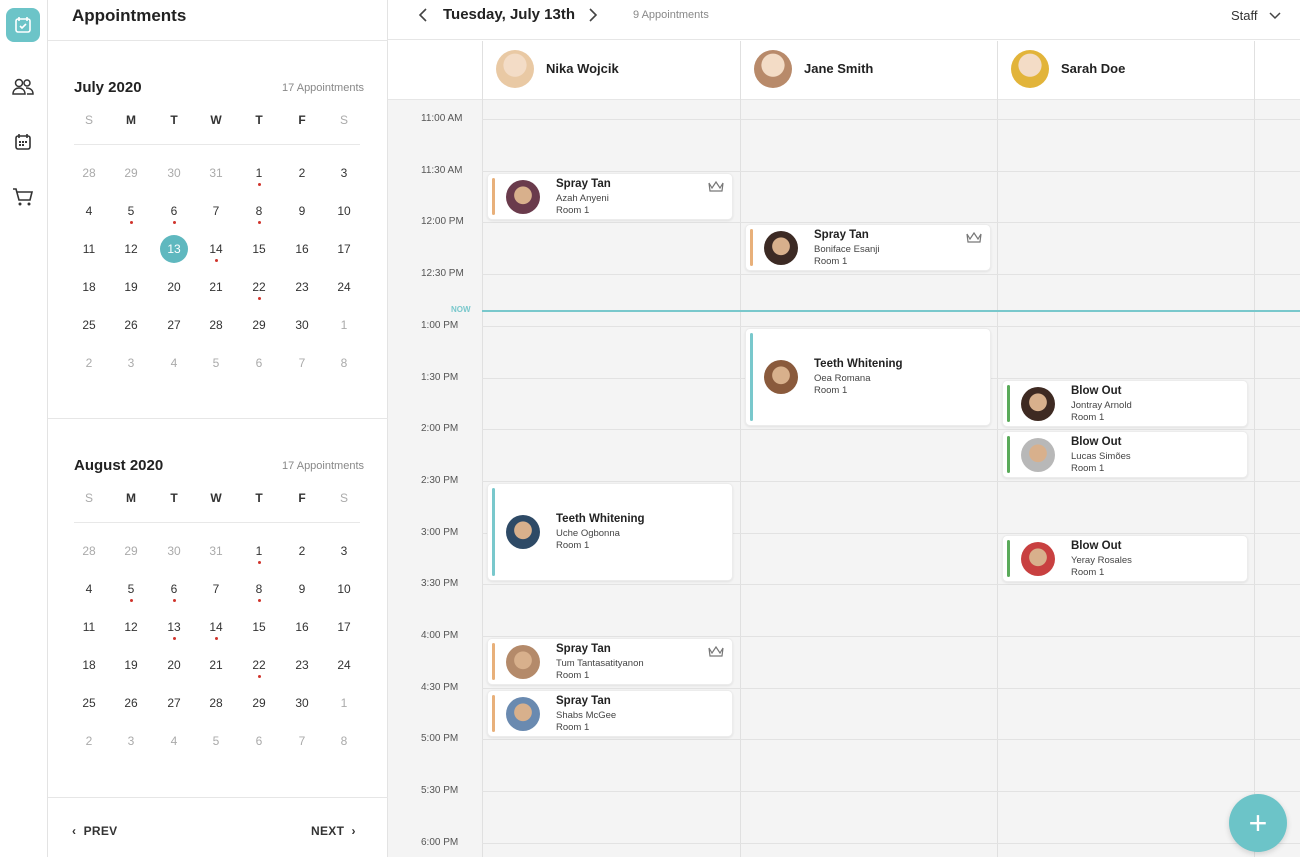 This screenshot has width=1300, height=857. Describe the element at coordinates (610, 70) in the screenshot. I see `staff-column-header: Nika Wojcik` at that location.